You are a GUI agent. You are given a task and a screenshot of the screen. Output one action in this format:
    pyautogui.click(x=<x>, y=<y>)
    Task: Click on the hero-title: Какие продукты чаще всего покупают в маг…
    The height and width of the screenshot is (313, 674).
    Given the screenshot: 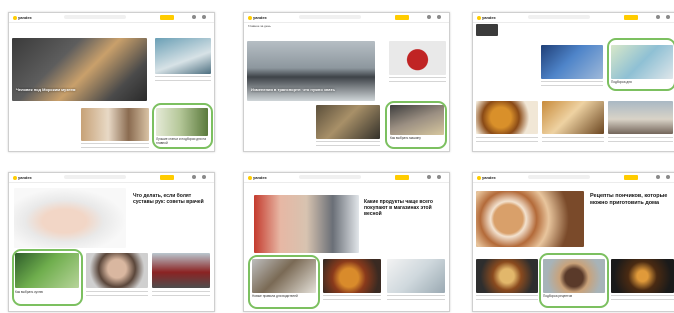 What is the action you would take?
    pyautogui.click(x=403, y=214)
    